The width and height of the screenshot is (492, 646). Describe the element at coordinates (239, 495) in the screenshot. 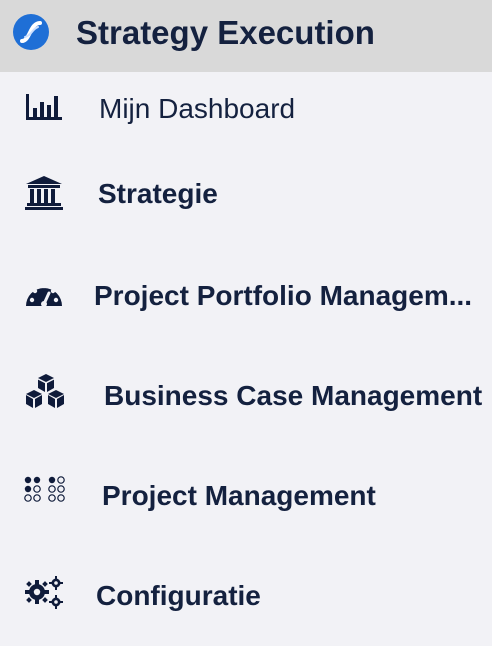

I see `nav-item-label: Project Management` at that location.